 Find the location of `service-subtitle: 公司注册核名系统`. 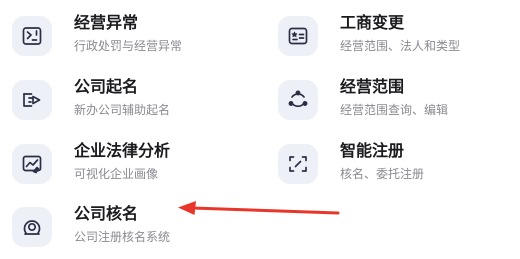

service-subtitle: 公司注册核名系统 is located at coordinates (122, 237).